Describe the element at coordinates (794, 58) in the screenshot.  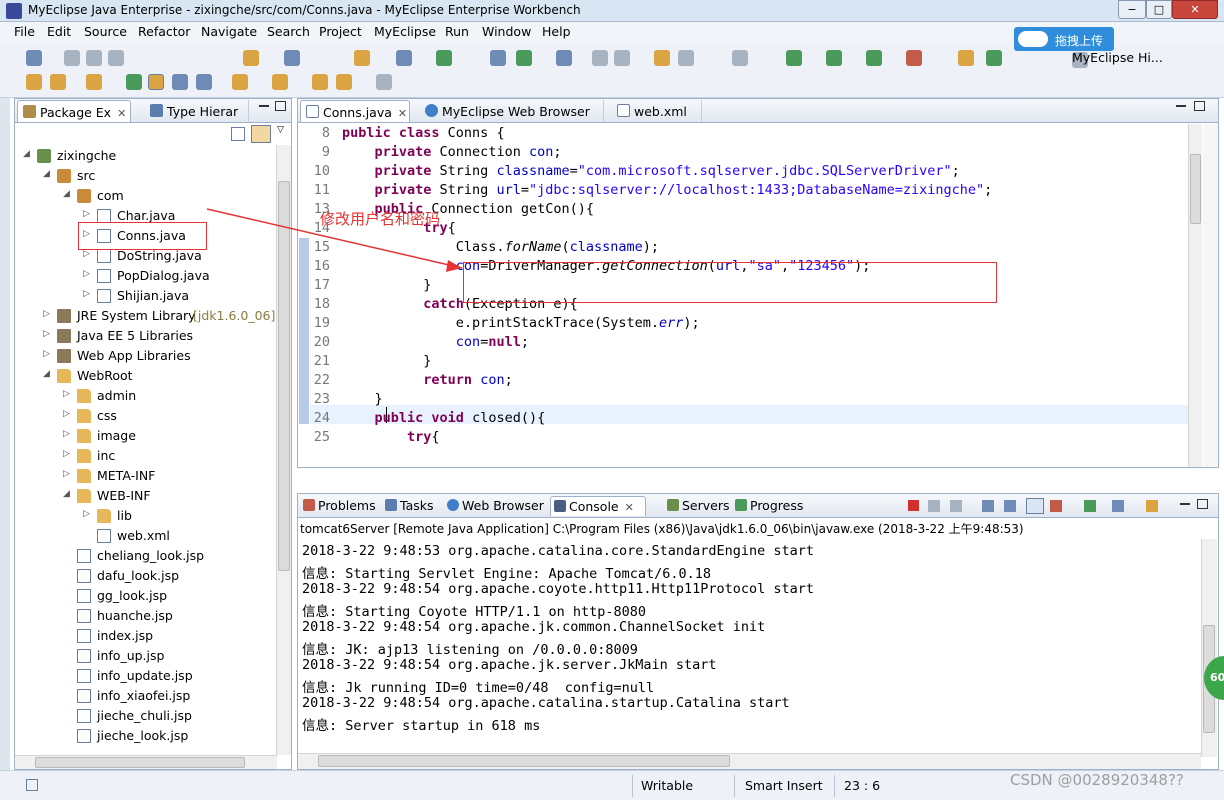
I see `debug-icon` at that location.